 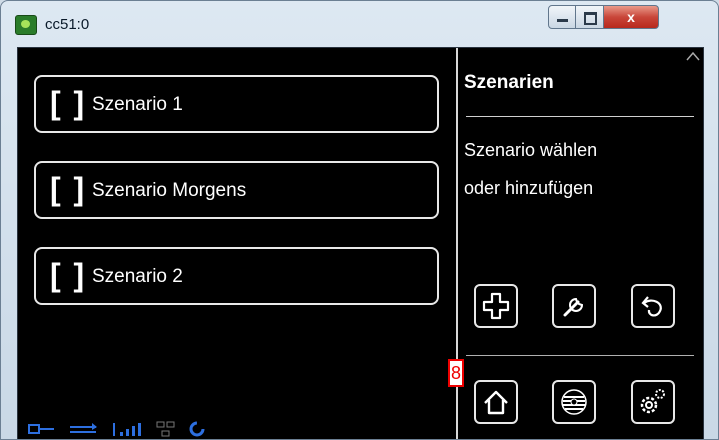 I want to click on panel-instruction-line1: Szenario wählen, so click(x=531, y=150).